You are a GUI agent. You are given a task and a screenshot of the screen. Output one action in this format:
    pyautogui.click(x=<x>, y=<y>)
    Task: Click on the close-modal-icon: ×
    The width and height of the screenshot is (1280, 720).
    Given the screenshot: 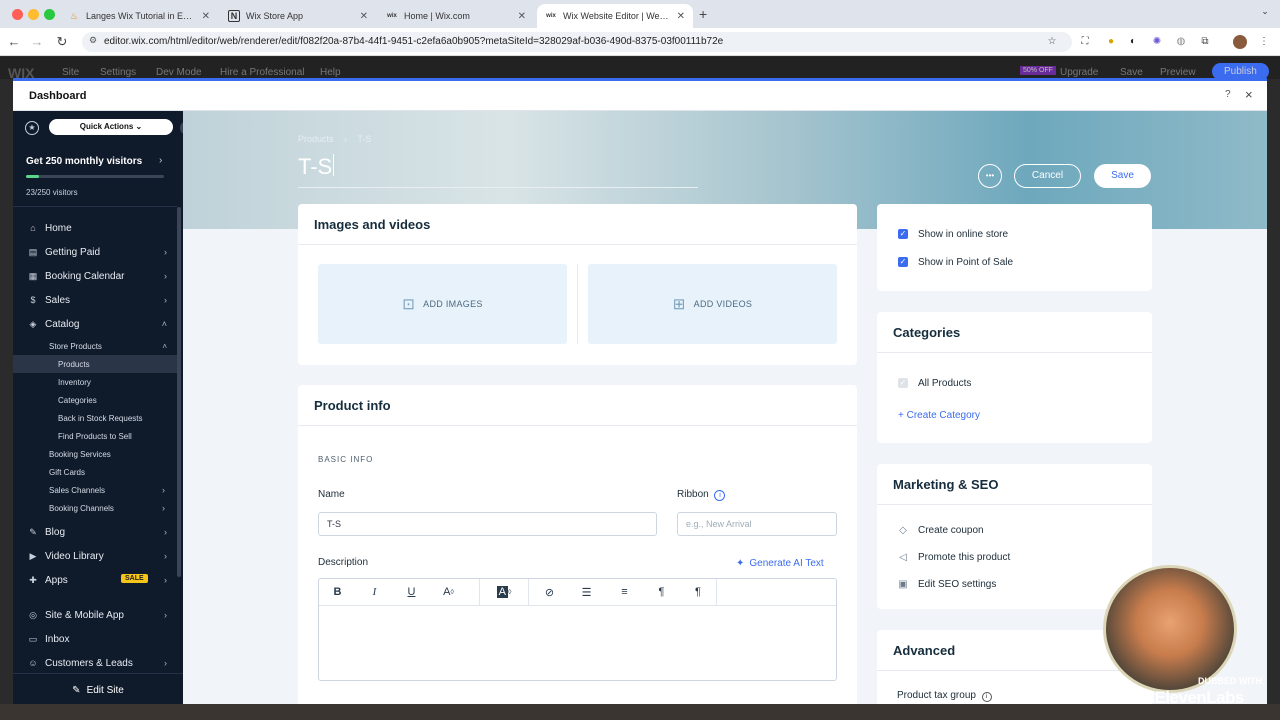 What is the action you would take?
    pyautogui.click(x=1249, y=94)
    